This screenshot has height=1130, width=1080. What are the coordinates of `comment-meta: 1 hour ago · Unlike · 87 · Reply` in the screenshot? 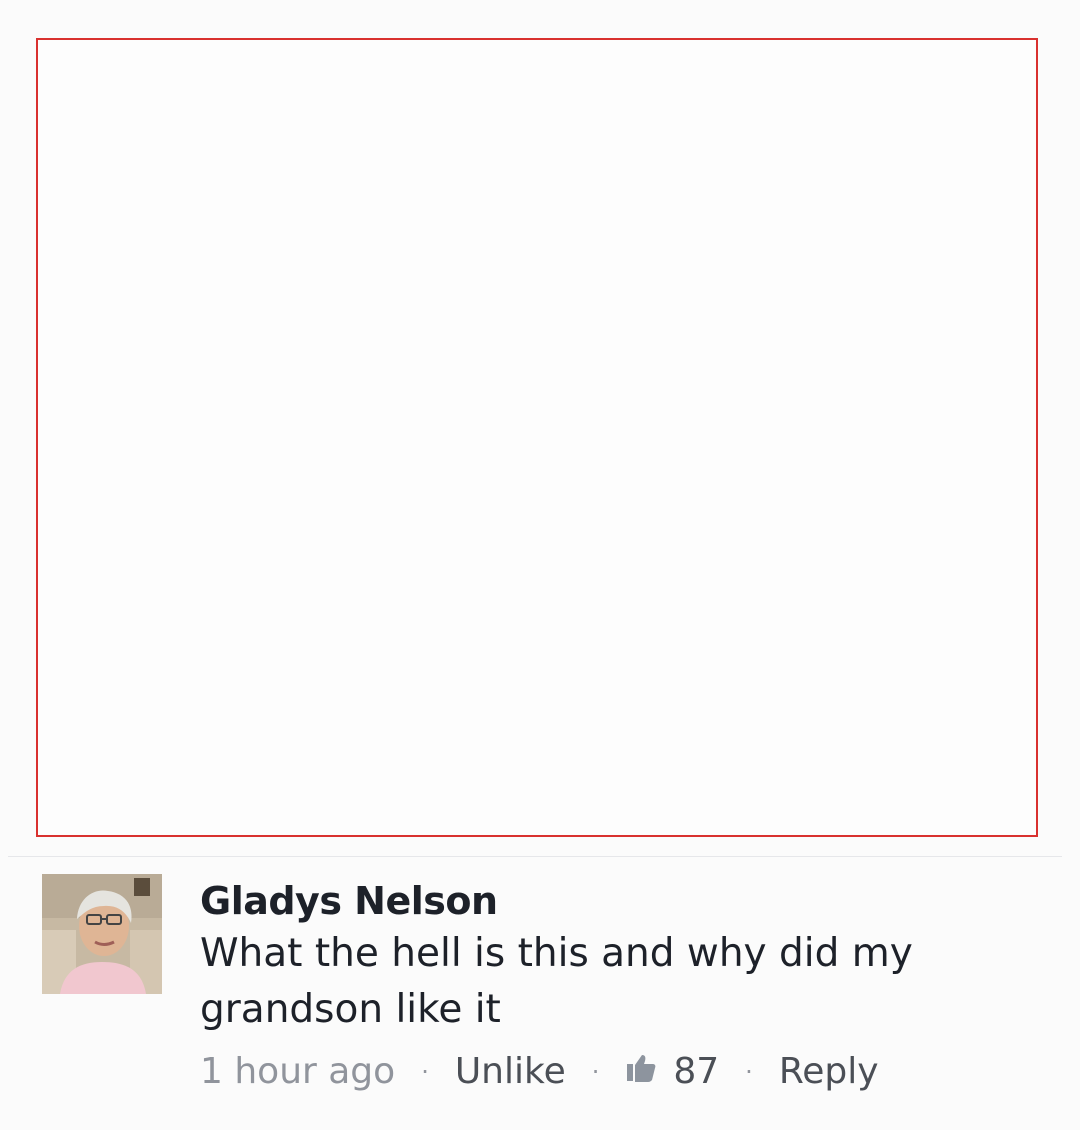 It's located at (610, 1072).